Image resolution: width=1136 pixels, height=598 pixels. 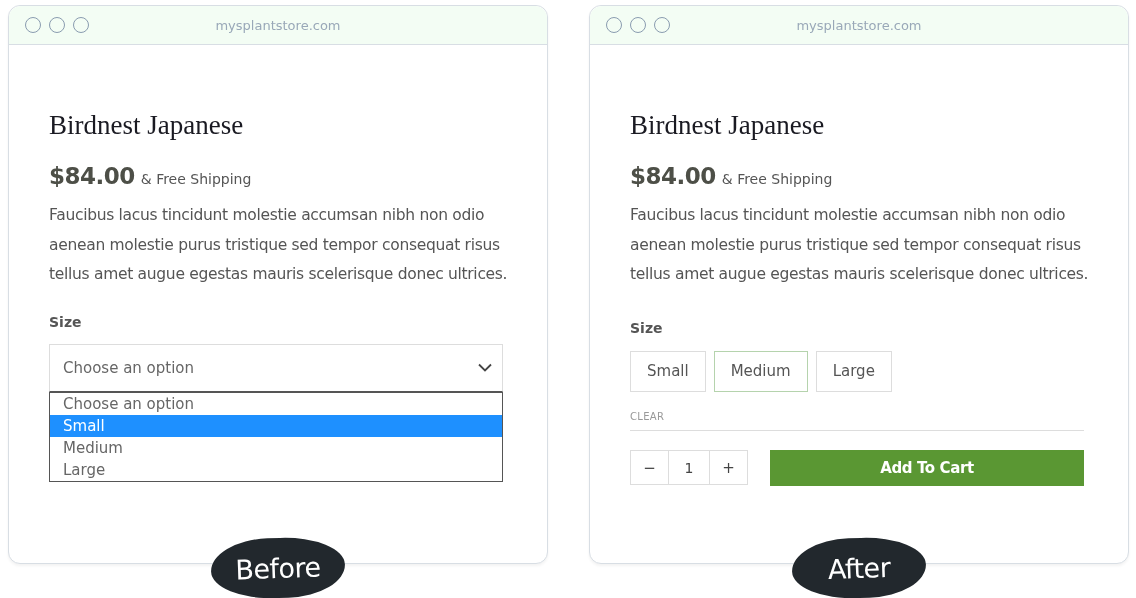 What do you see at coordinates (649, 467) in the screenshot?
I see `decrease-button: −` at bounding box center [649, 467].